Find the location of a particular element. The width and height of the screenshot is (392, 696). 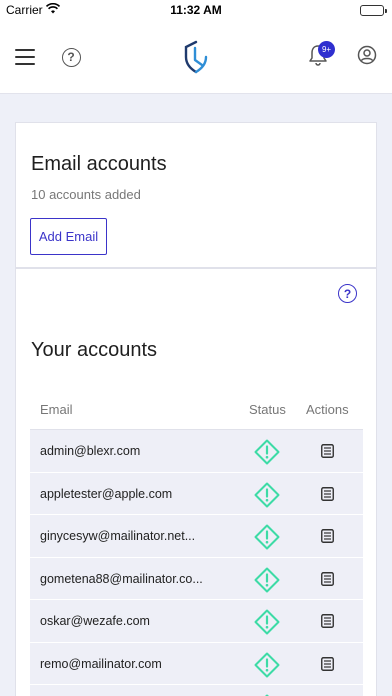

top-navigation-bar: ? 9+ is located at coordinates (196, 57).